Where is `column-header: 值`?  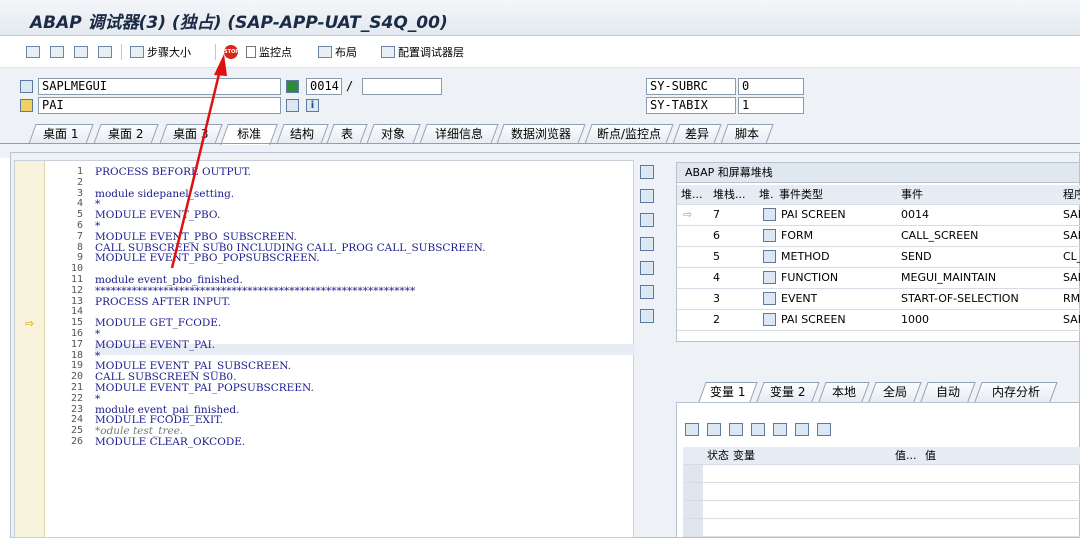
column-header: 值 is located at coordinates (930, 456).